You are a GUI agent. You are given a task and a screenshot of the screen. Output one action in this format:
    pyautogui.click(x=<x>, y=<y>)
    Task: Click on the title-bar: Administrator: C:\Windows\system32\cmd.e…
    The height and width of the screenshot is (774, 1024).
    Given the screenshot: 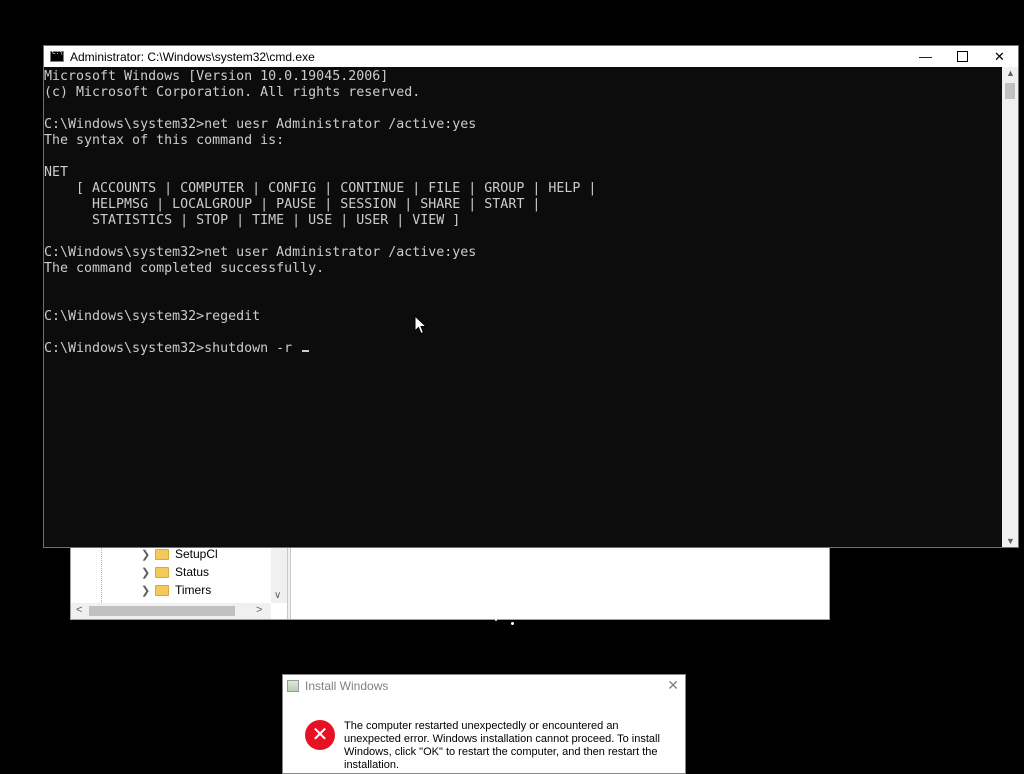 What is the action you would take?
    pyautogui.click(x=531, y=56)
    